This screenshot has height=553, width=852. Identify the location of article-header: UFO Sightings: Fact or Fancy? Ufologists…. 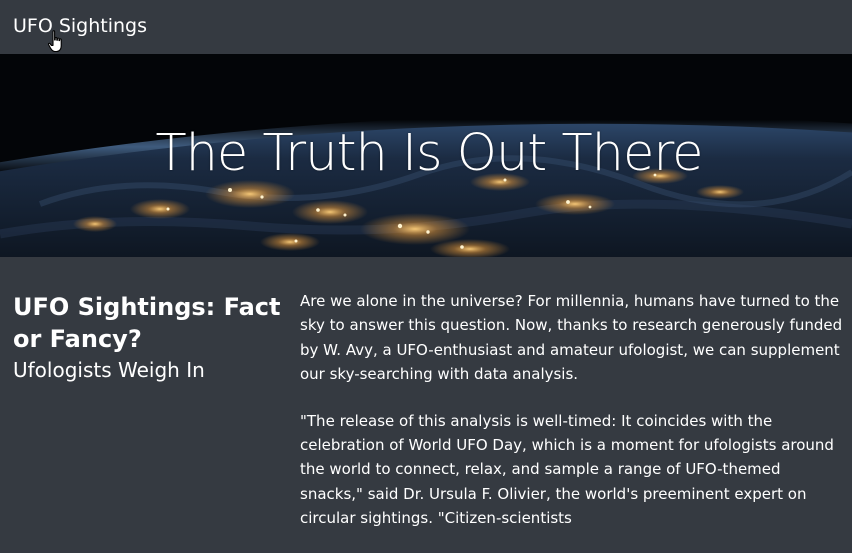
(148, 337).